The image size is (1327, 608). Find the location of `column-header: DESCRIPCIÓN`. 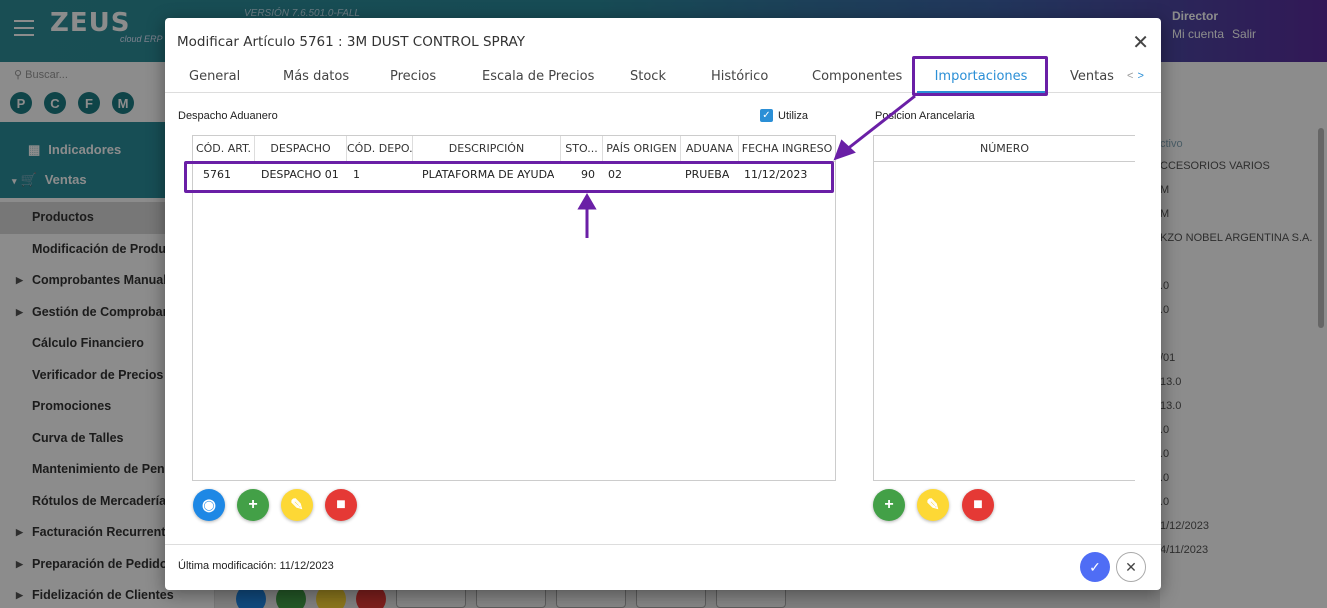

column-header: DESCRIPCIÓN is located at coordinates (487, 149).